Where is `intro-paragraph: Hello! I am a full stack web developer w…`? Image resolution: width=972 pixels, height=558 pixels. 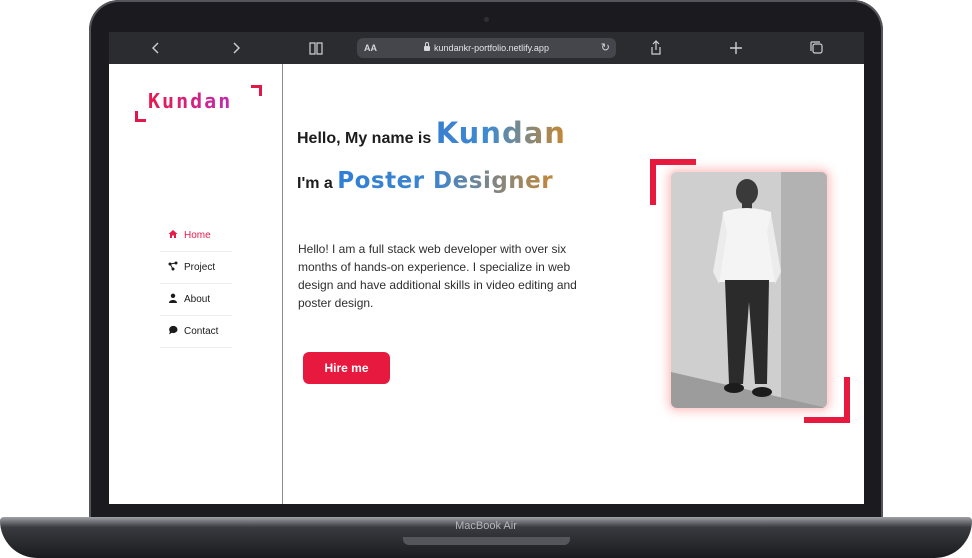 intro-paragraph: Hello! I am a full stack web developer w… is located at coordinates (437, 276).